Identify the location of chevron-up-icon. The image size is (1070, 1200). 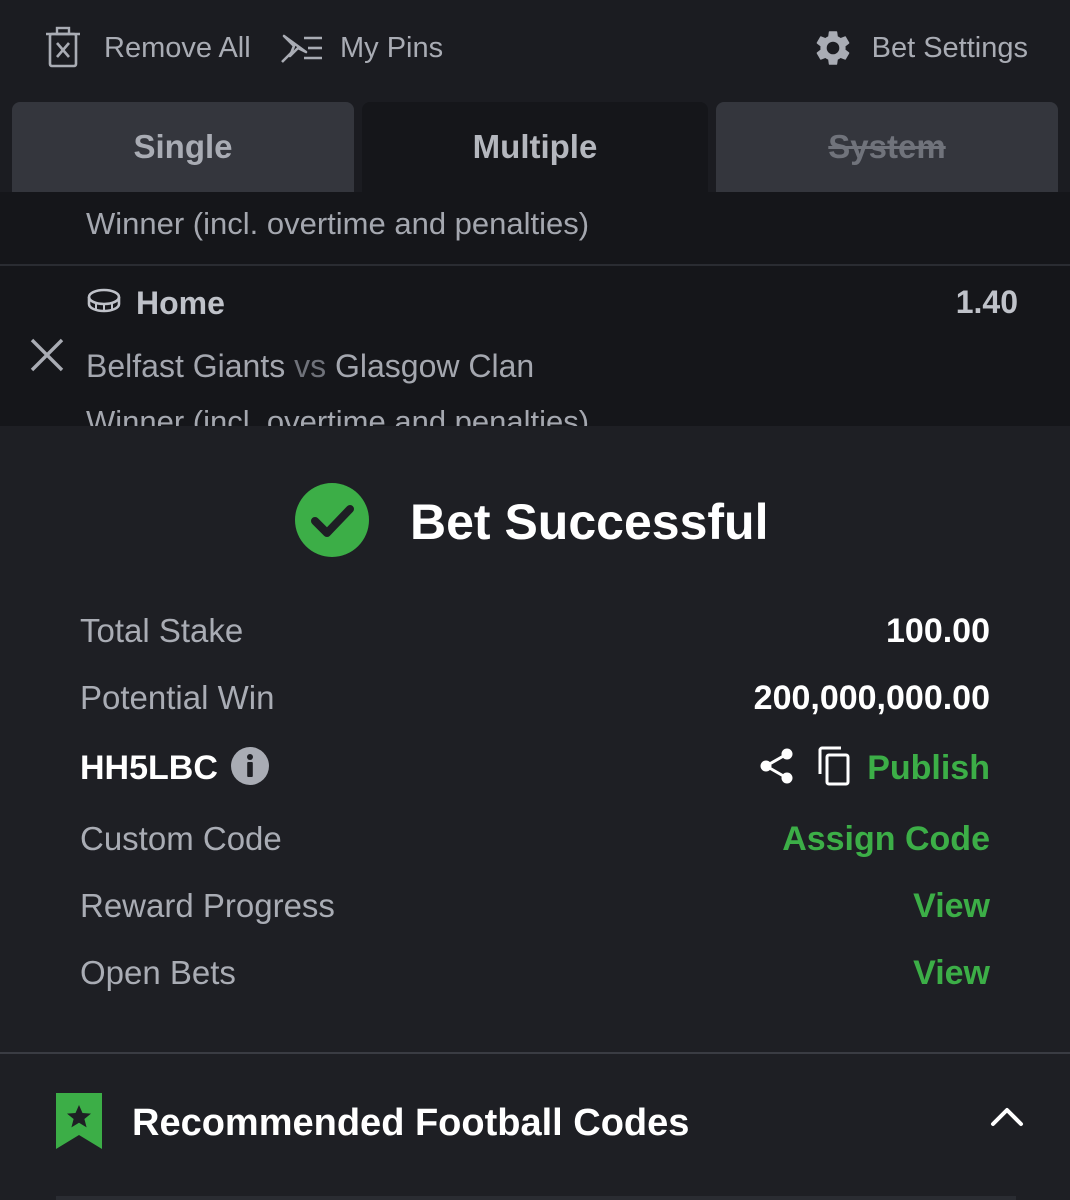
(1007, 1118).